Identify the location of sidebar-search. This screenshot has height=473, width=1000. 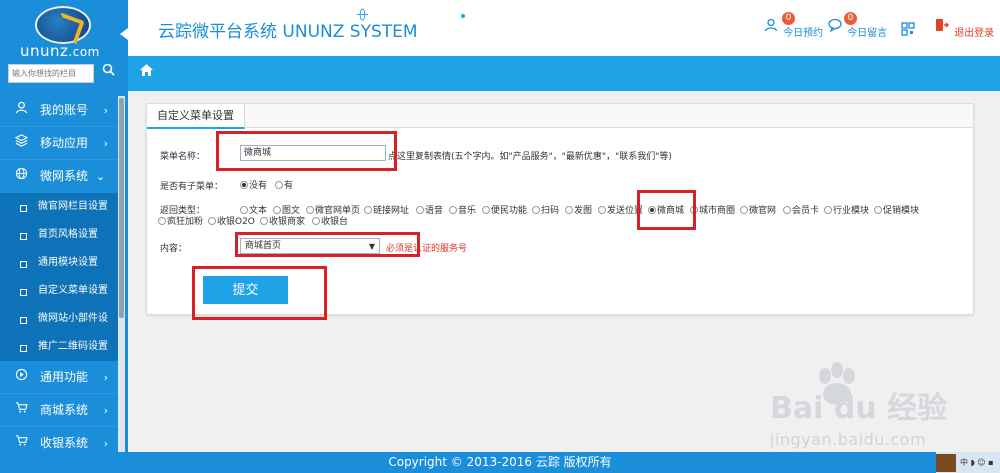
(64, 73).